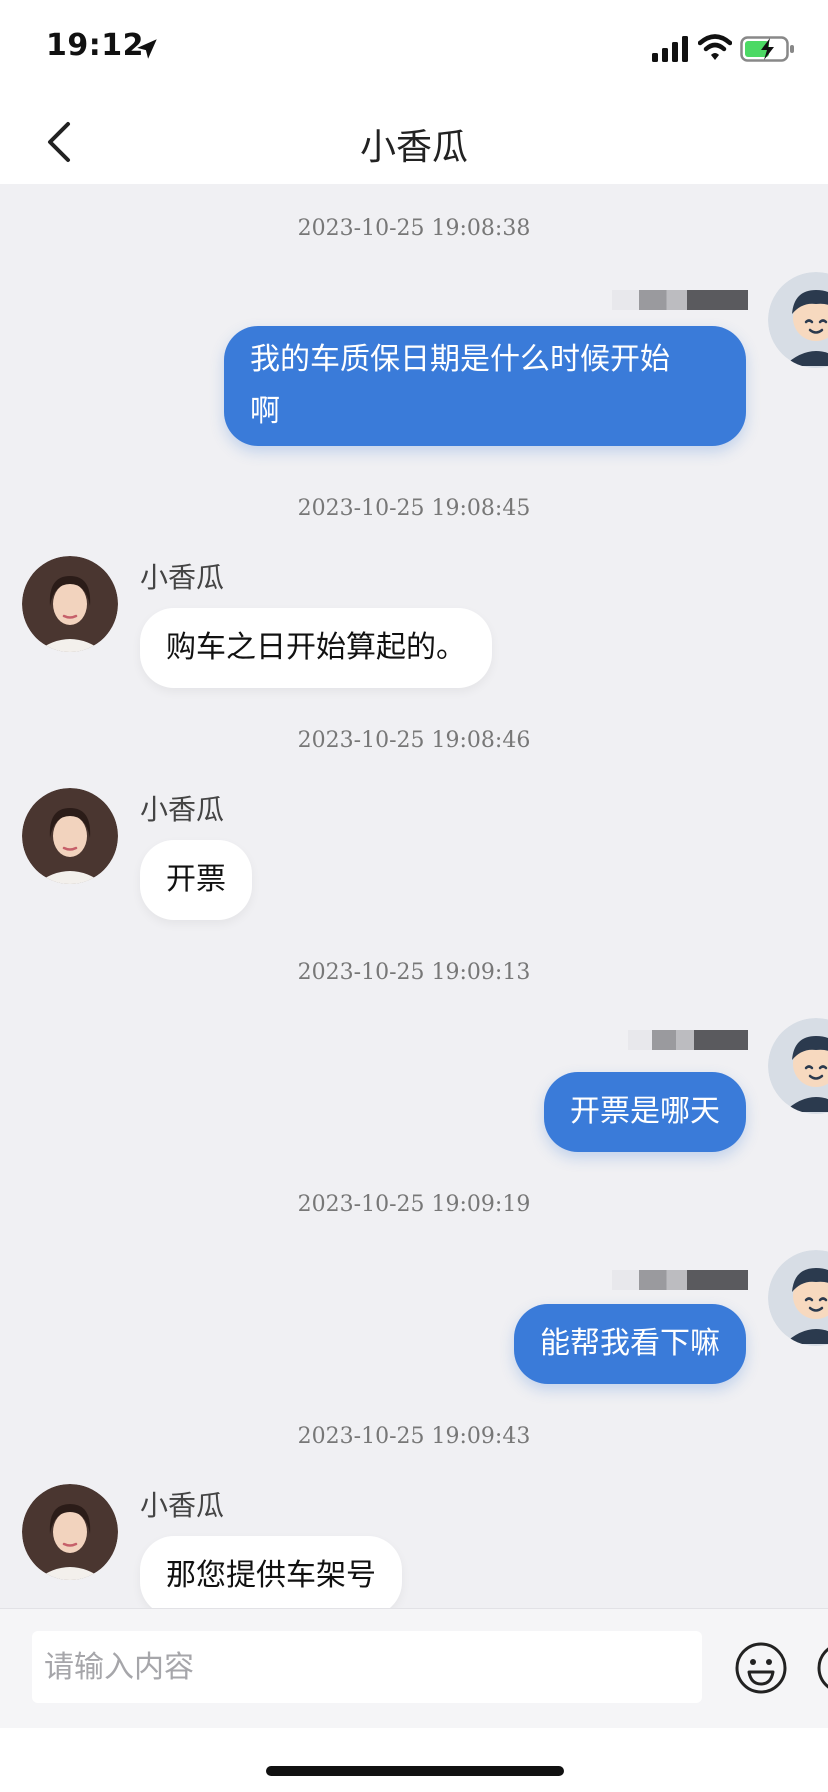 Image resolution: width=828 pixels, height=1792 pixels. I want to click on incoming-message-bubble: 购车之日开始算起的。, so click(316, 648).